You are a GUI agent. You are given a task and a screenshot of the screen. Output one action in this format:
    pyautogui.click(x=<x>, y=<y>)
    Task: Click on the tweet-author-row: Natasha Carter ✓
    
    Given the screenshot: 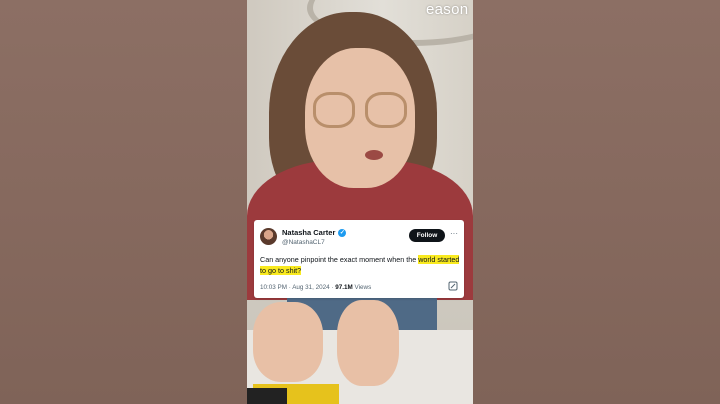 What is the action you would take?
    pyautogui.click(x=314, y=233)
    